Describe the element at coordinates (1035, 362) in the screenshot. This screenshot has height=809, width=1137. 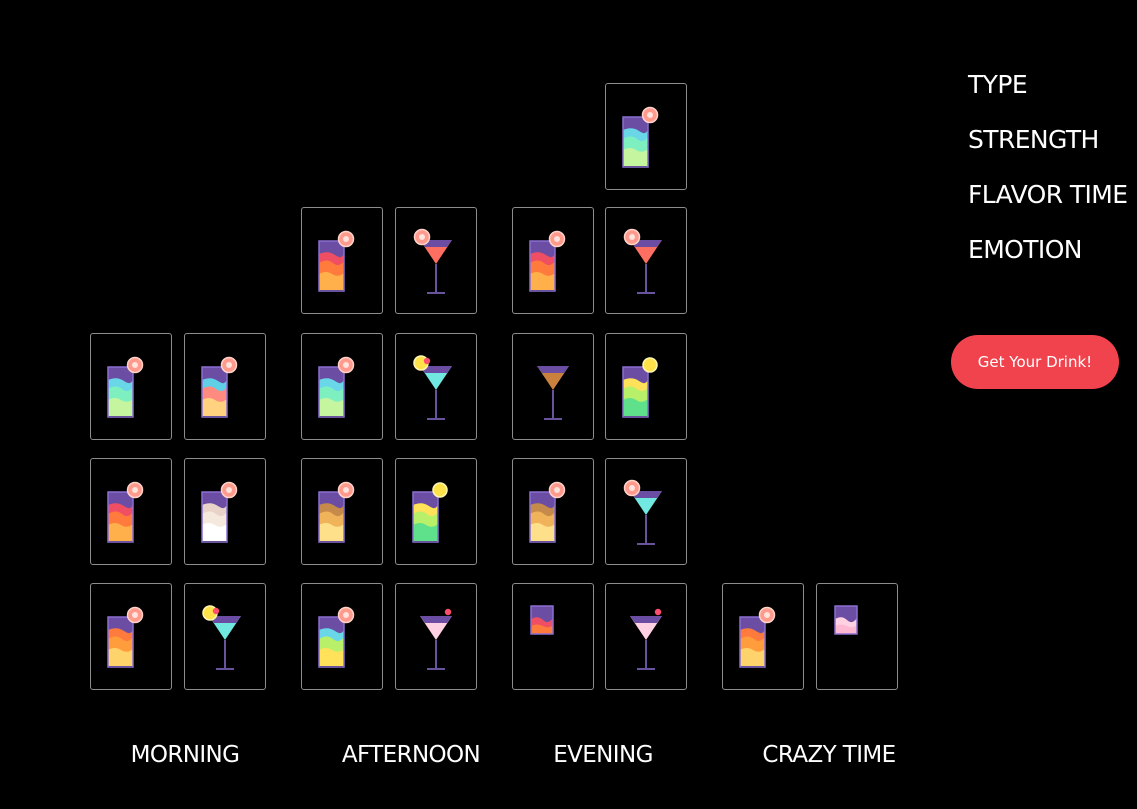
I see `get-your-drink-button: Get Your Drink!` at that location.